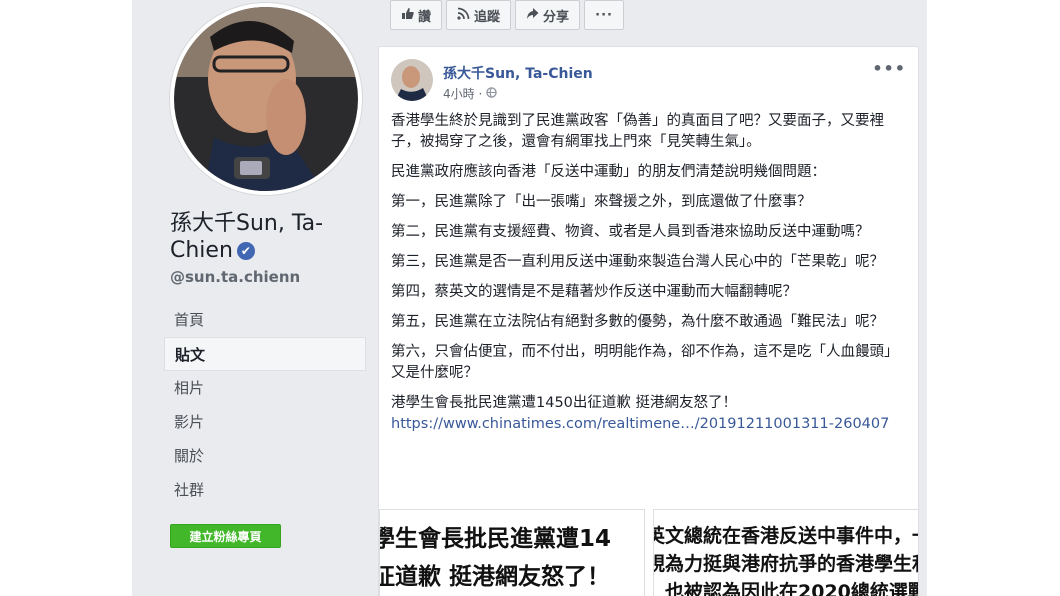 This screenshot has height=596, width=1060. Describe the element at coordinates (556, 17) in the screenshot. I see `share-label: 分享` at that location.